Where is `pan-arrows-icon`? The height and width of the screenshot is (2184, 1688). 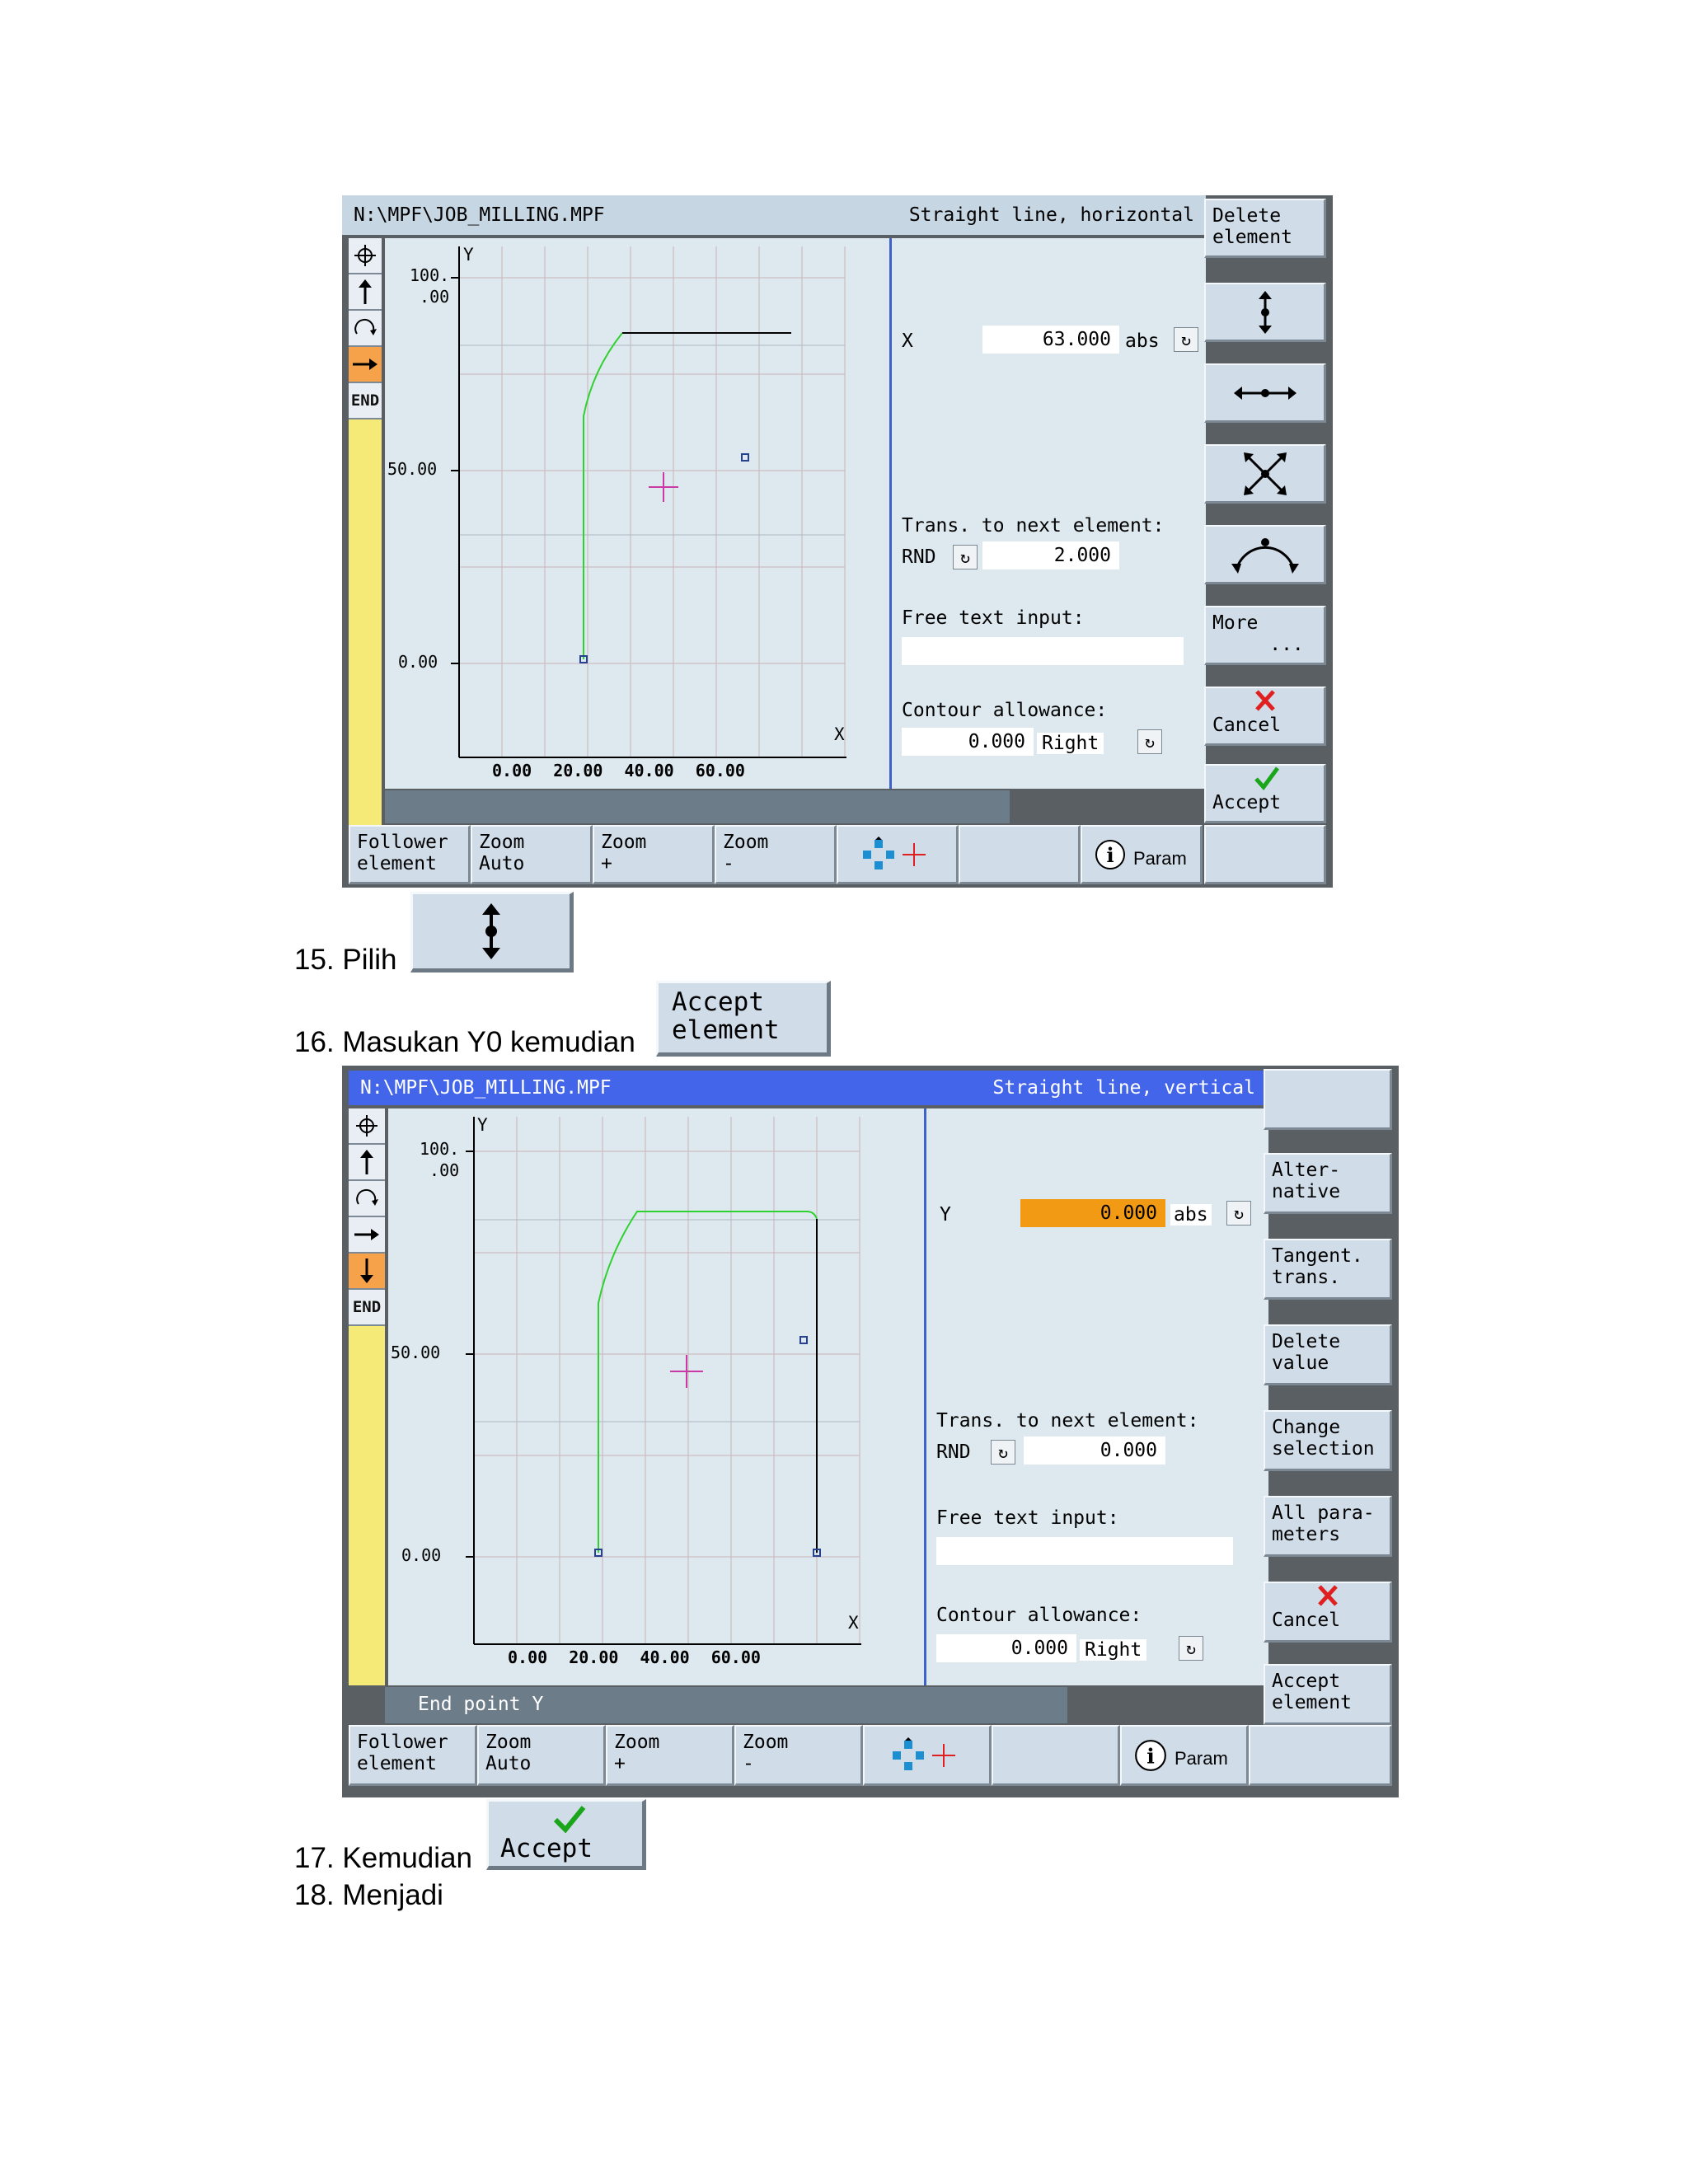 pan-arrows-icon is located at coordinates (924, 1753).